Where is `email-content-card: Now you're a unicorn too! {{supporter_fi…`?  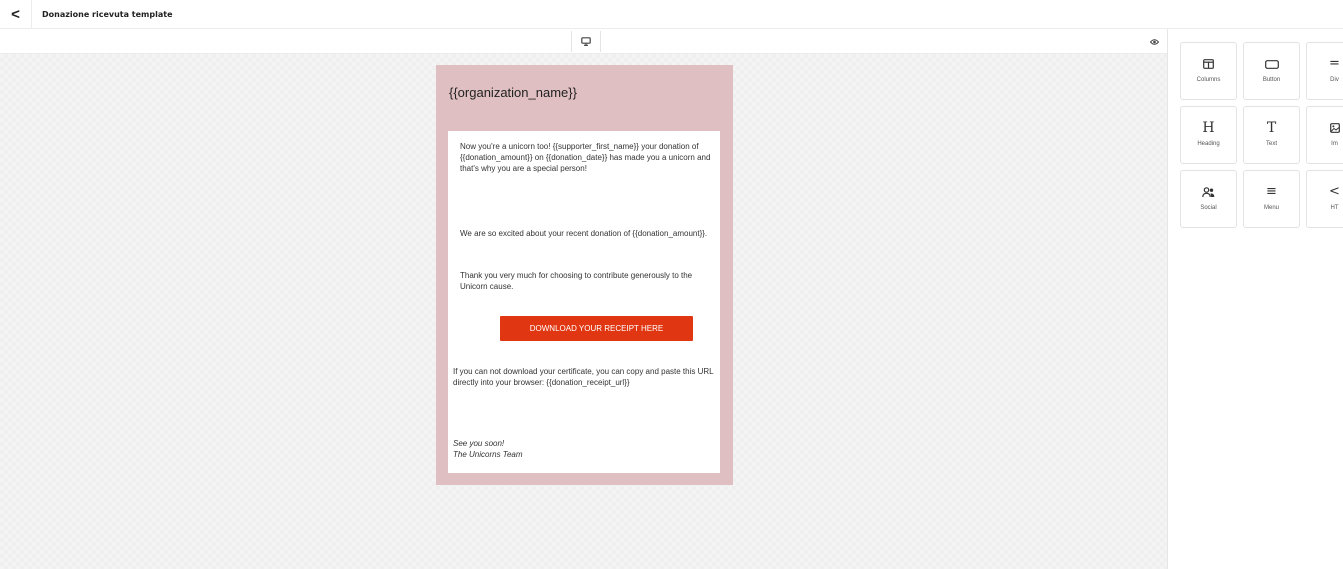 email-content-card: Now you're a unicorn too! {{supporter_fi… is located at coordinates (584, 302).